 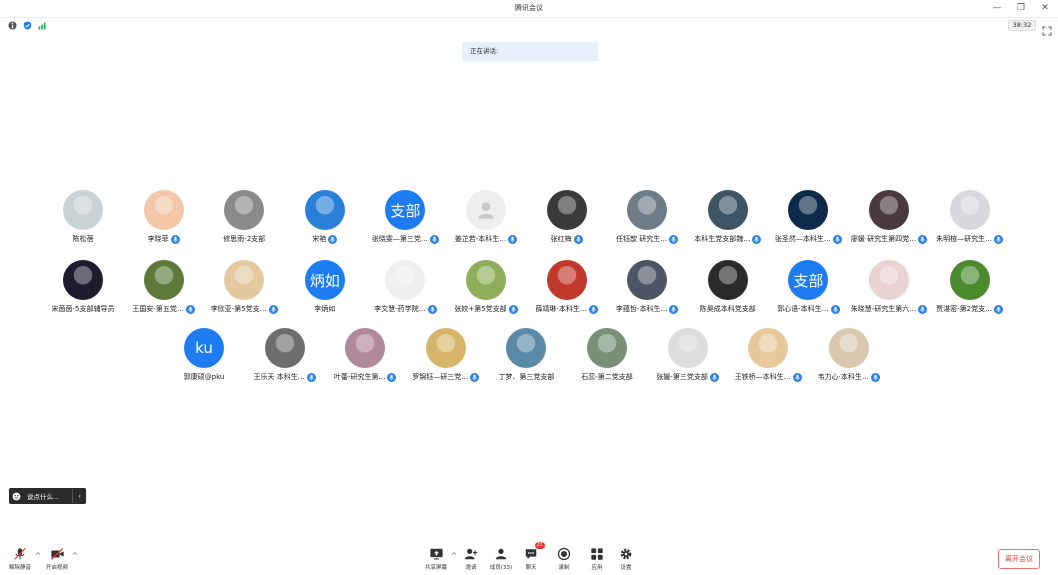 What do you see at coordinates (531, 558) in the screenshot?
I see `chat-button: 21 聊天` at bounding box center [531, 558].